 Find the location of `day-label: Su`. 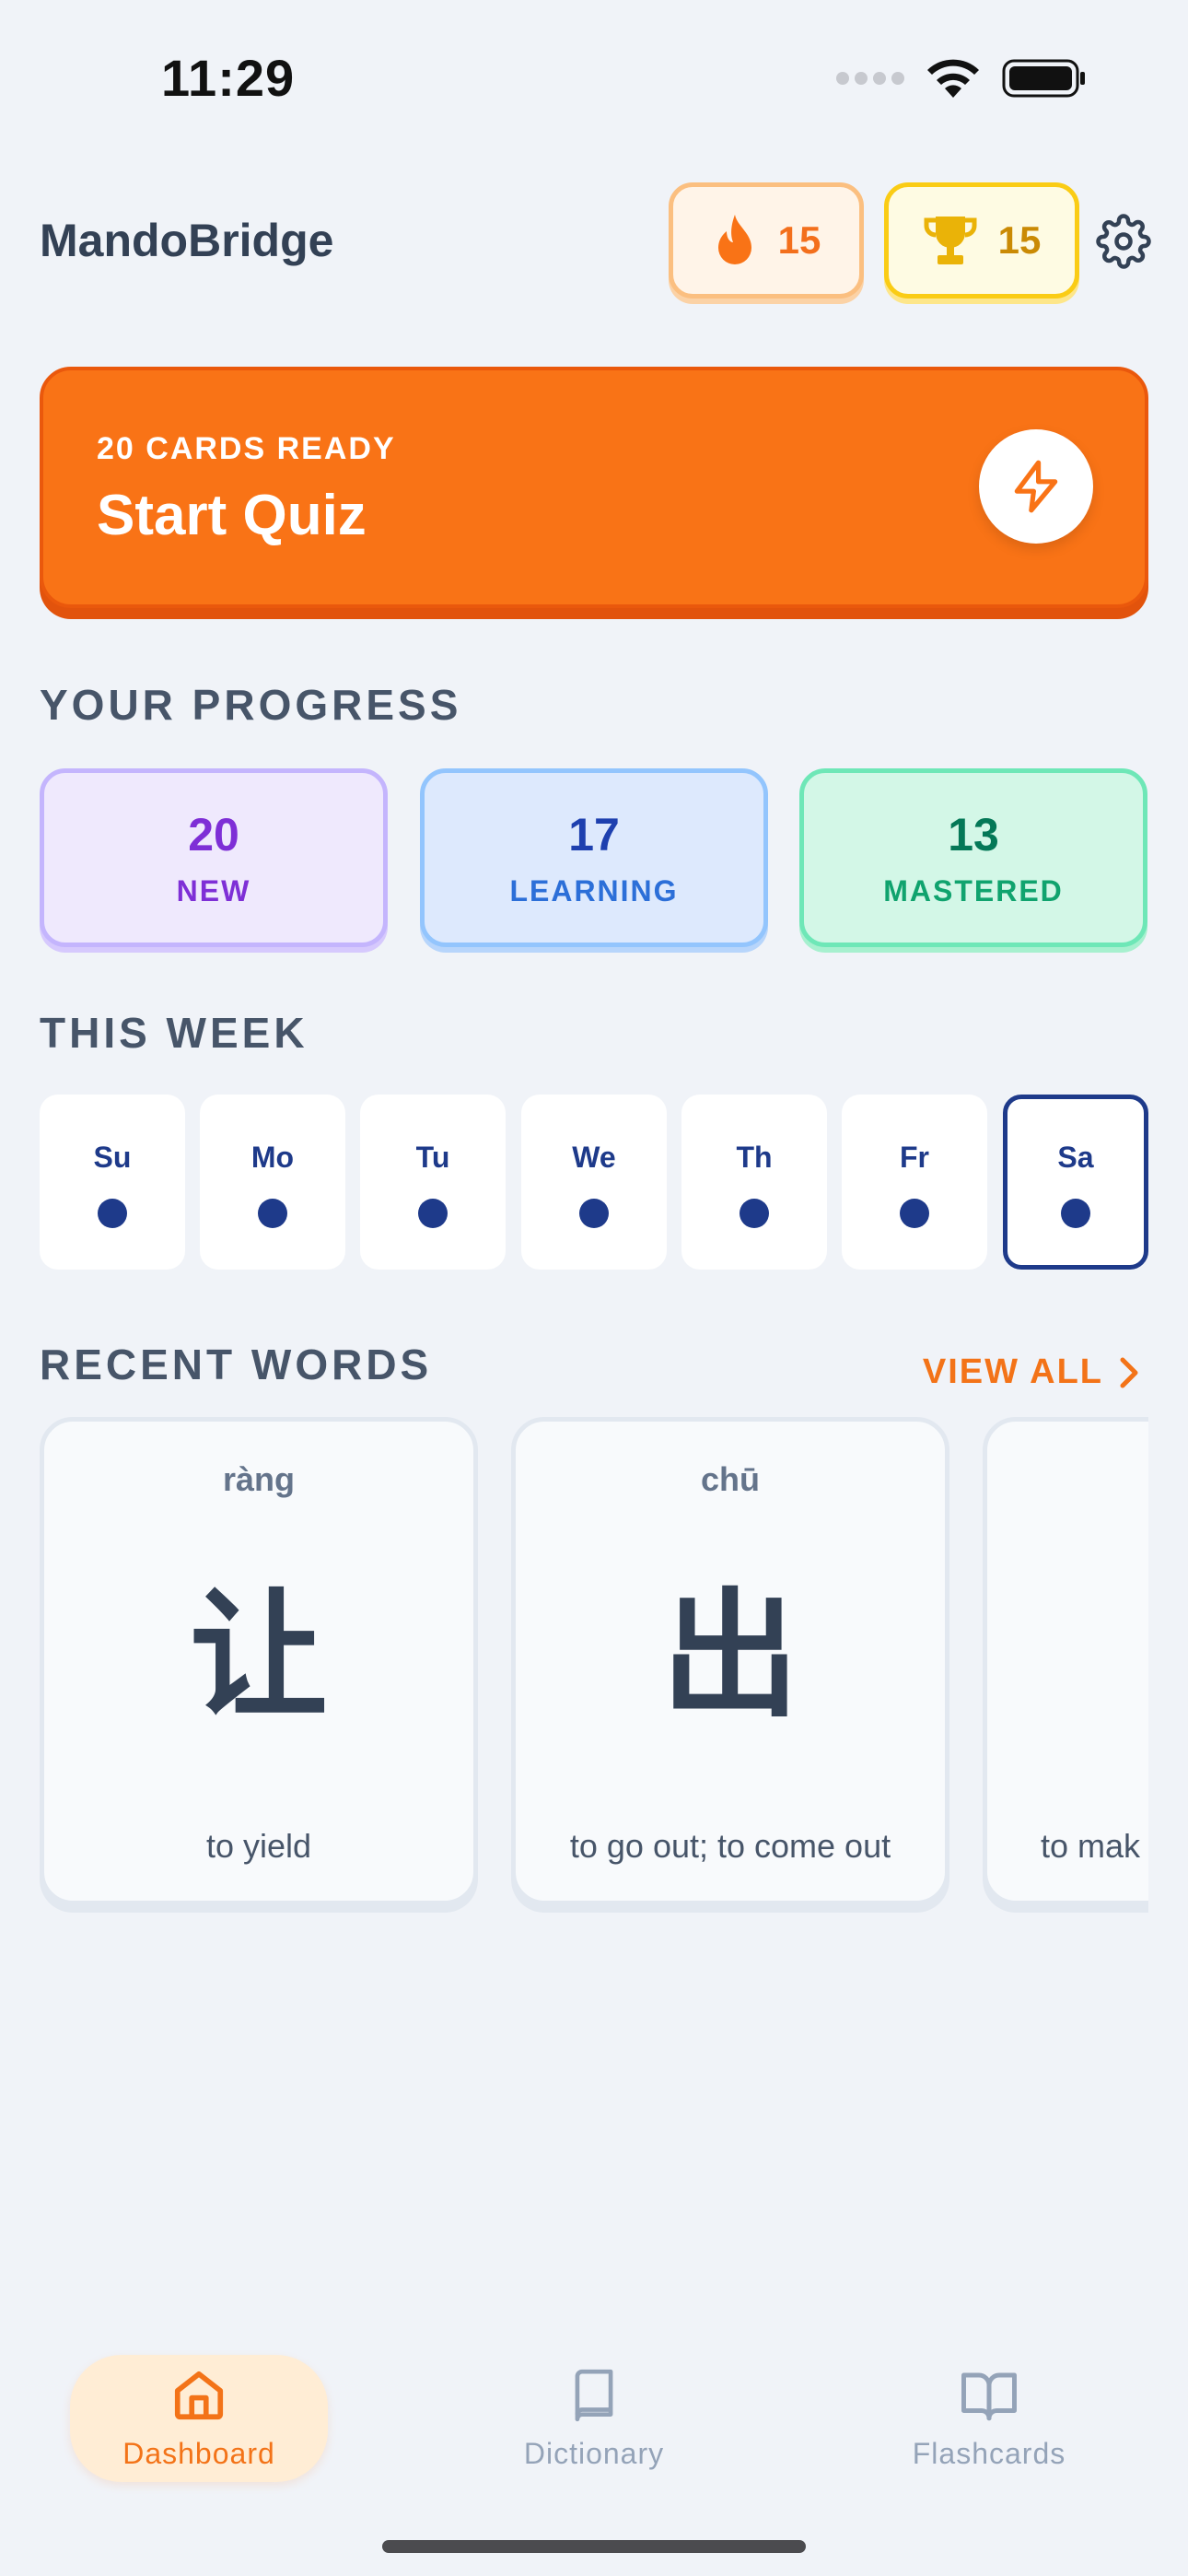

day-label: Su is located at coordinates (112, 1157).